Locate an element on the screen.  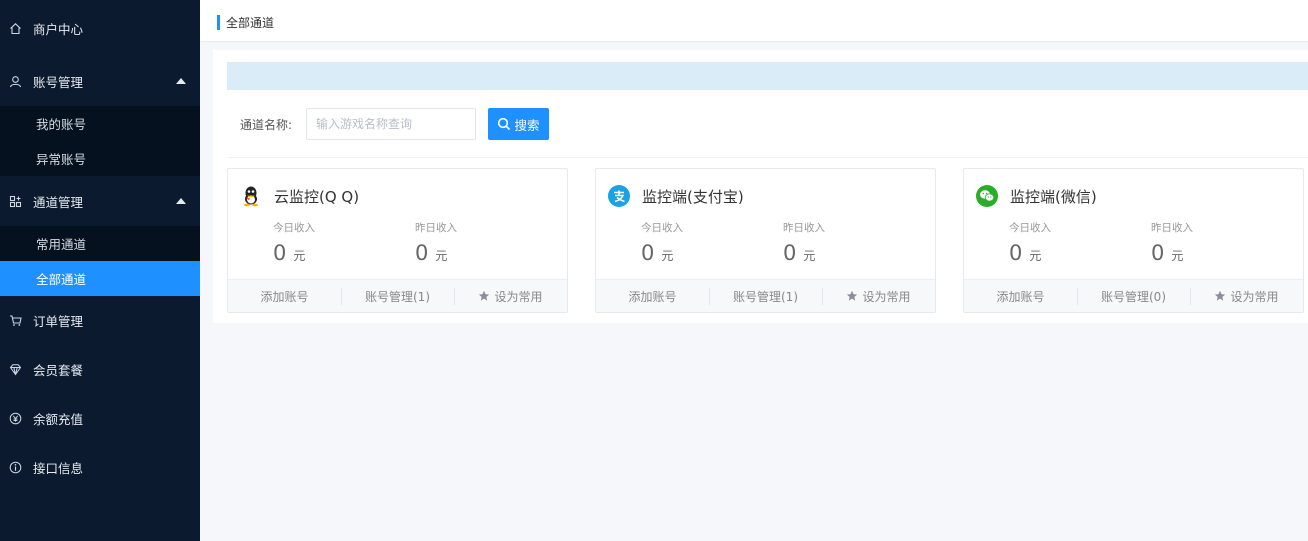
search-row: 通道名称: 搜索 is located at coordinates (394, 124).